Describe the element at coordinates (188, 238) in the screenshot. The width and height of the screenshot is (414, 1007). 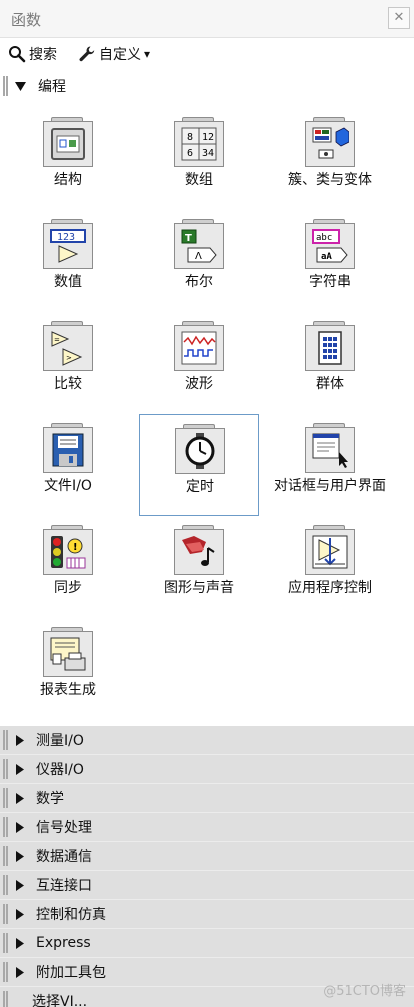
I see `svg-text: T` at that location.